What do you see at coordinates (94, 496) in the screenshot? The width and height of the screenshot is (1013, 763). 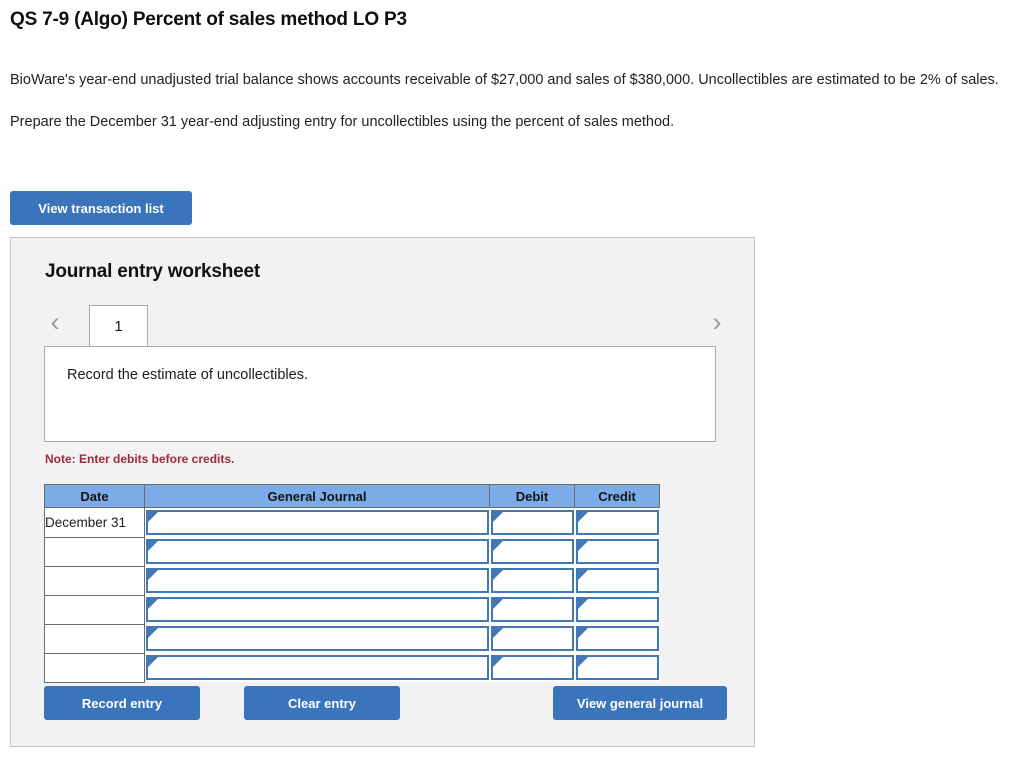 I see `column-header-date: Date` at bounding box center [94, 496].